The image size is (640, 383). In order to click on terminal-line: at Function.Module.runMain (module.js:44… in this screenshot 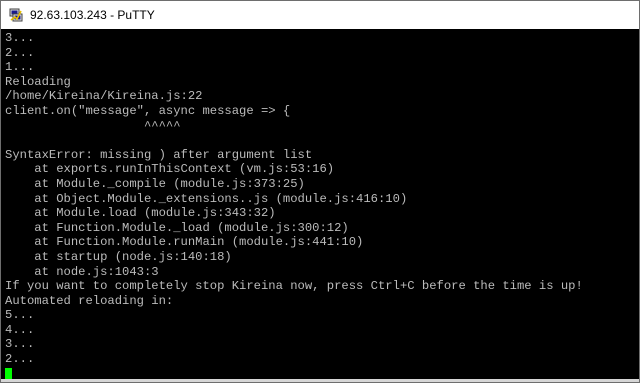, I will do `click(184, 242)`.